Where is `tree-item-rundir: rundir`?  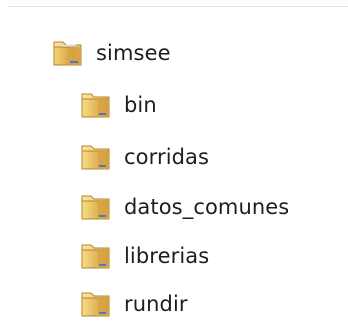 tree-item-rundir: rundir is located at coordinates (133, 304).